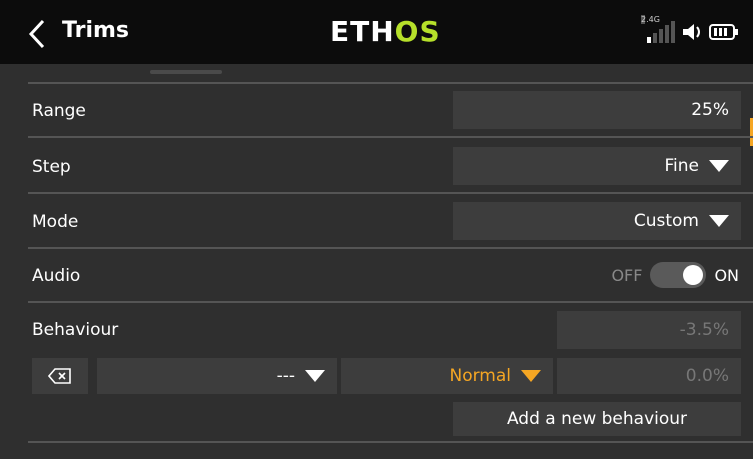 This screenshot has width=753, height=459. I want to click on mode-value: Custom, so click(666, 221).